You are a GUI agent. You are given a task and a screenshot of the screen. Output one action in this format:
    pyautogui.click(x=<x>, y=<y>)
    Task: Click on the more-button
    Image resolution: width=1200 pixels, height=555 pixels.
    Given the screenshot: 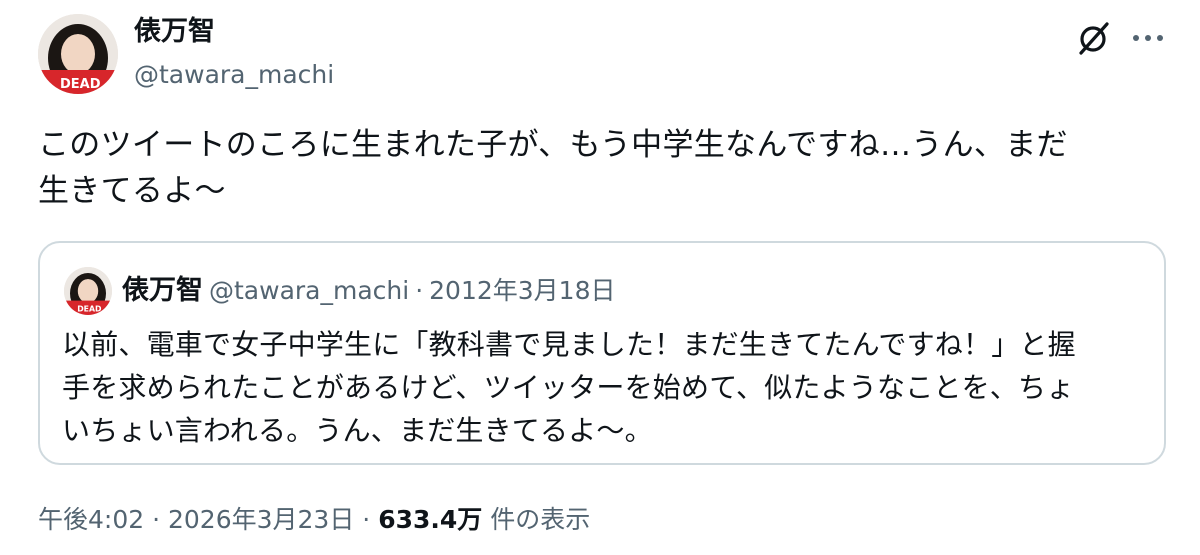 What is the action you would take?
    pyautogui.click(x=1148, y=38)
    